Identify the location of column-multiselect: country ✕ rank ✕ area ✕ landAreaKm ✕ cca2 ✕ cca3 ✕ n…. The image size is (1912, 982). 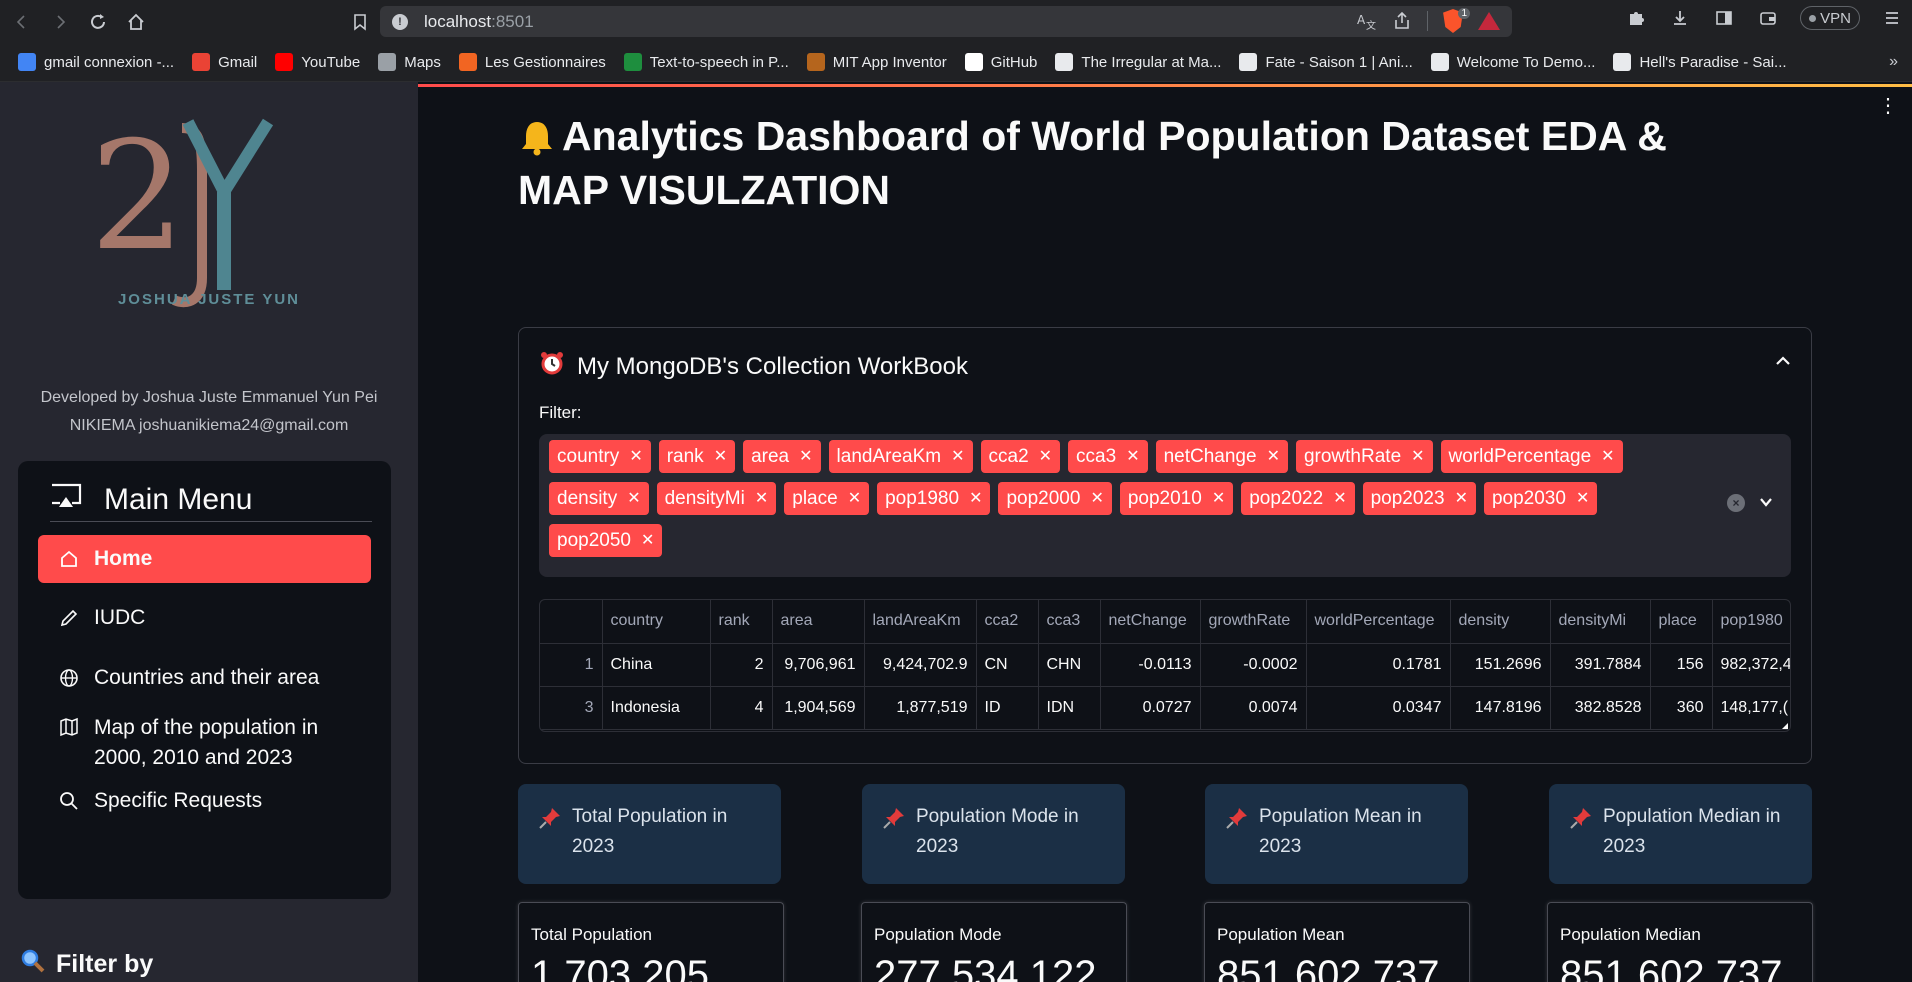
(1165, 505).